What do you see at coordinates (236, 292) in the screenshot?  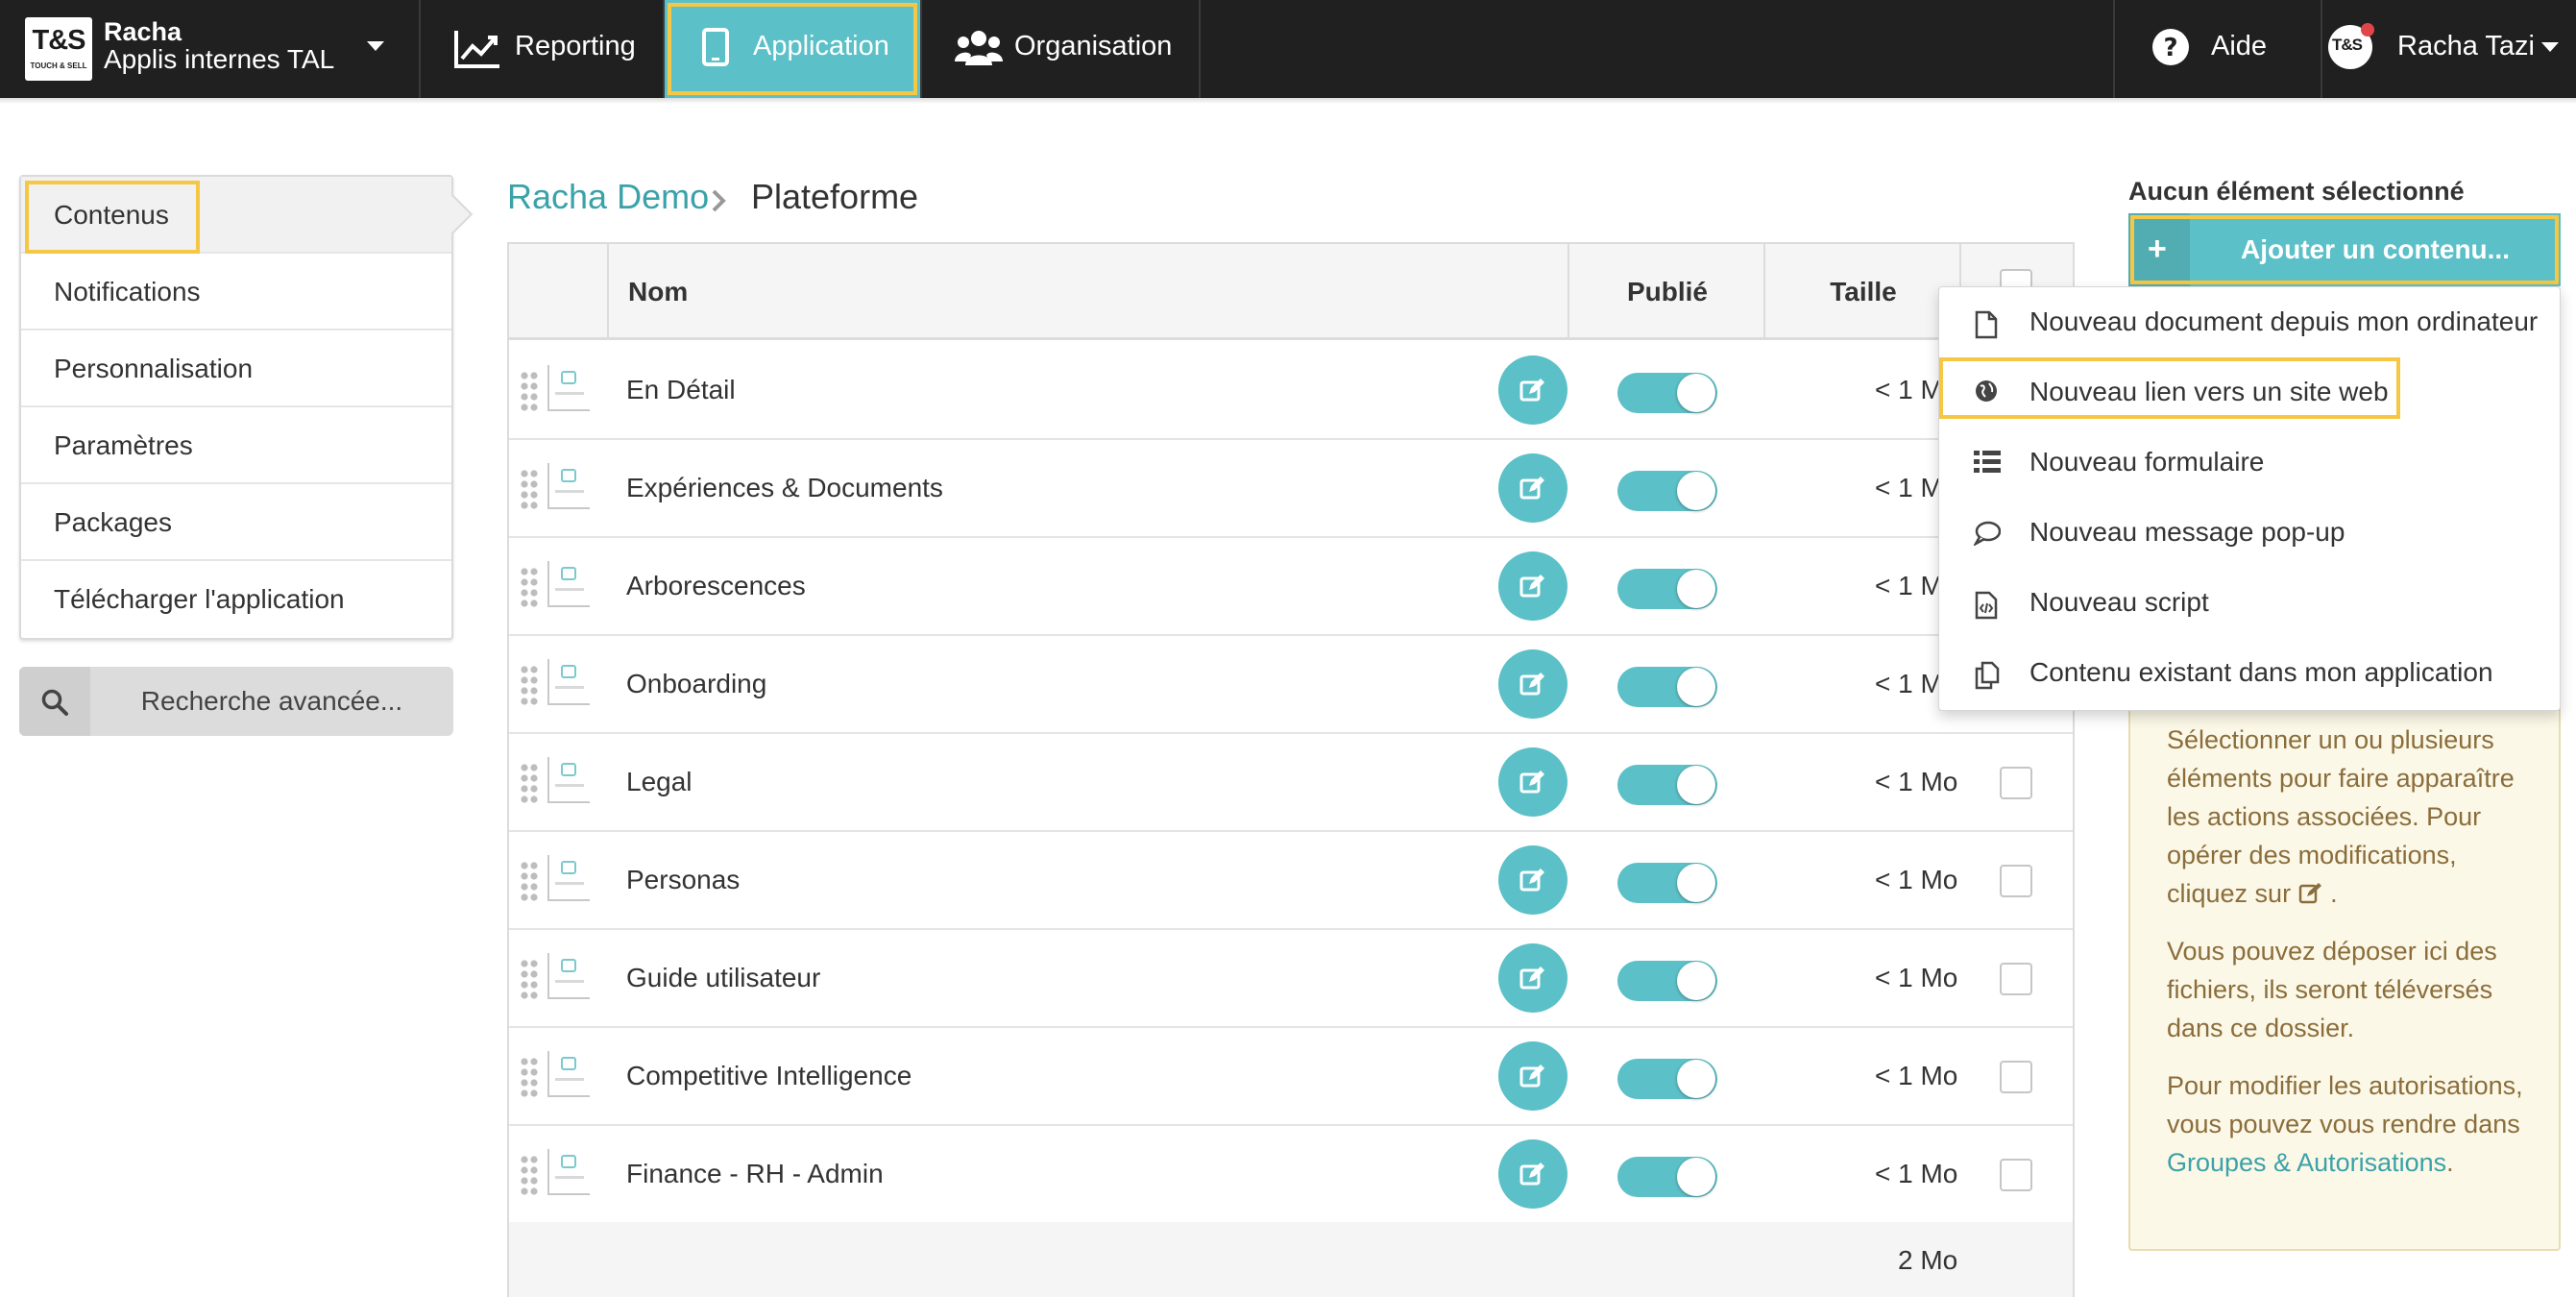 I see `sidebar-item-notifications: Notifications` at bounding box center [236, 292].